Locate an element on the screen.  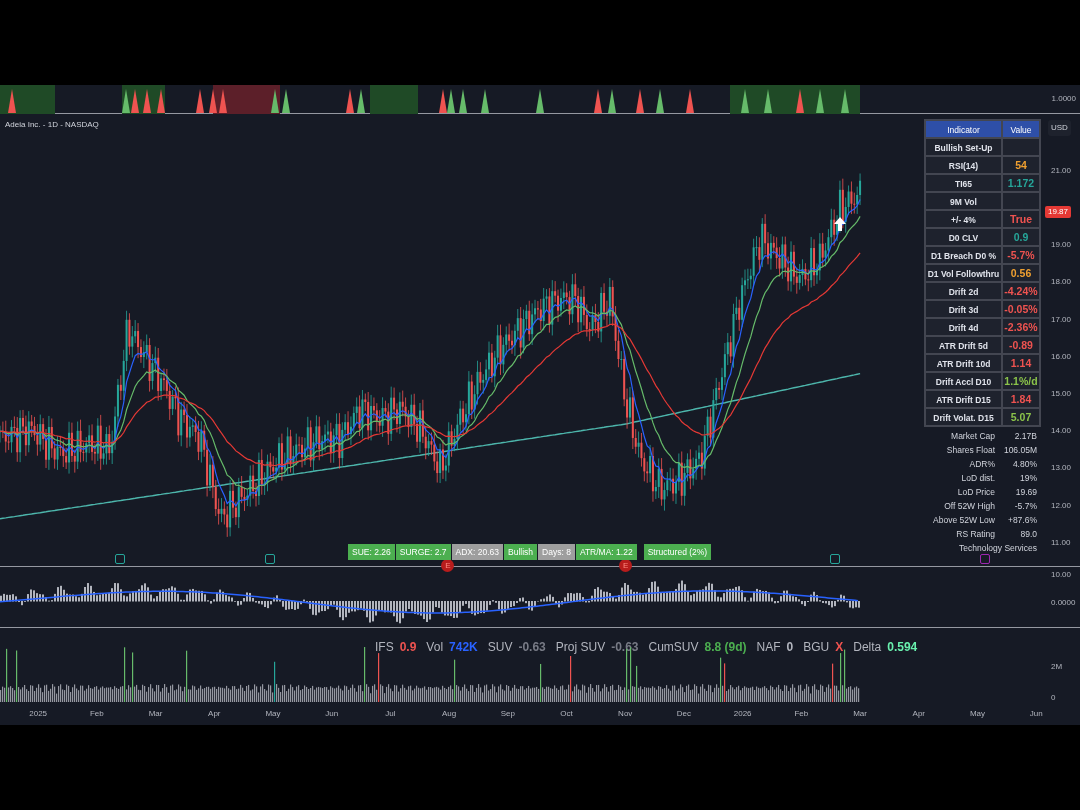
last-price-tag: 19.87 is located at coordinates (1058, 211).